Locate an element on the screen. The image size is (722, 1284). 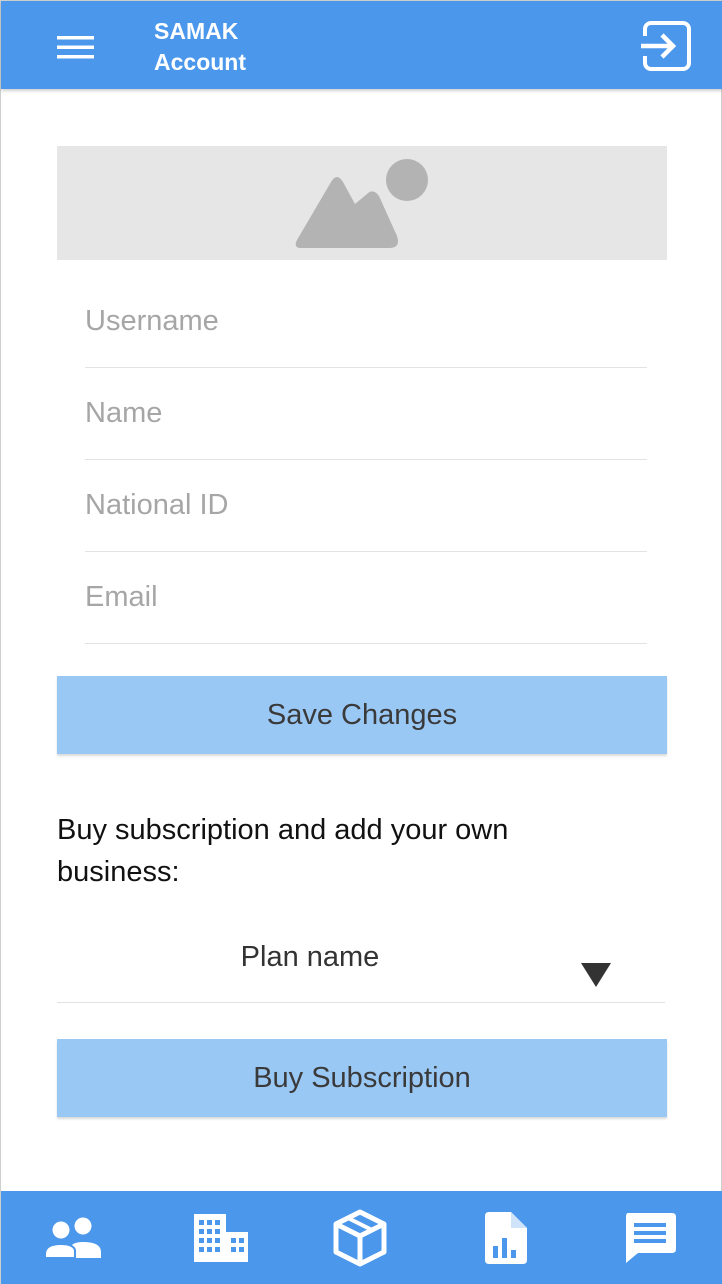
menu-button is located at coordinates (76, 47).